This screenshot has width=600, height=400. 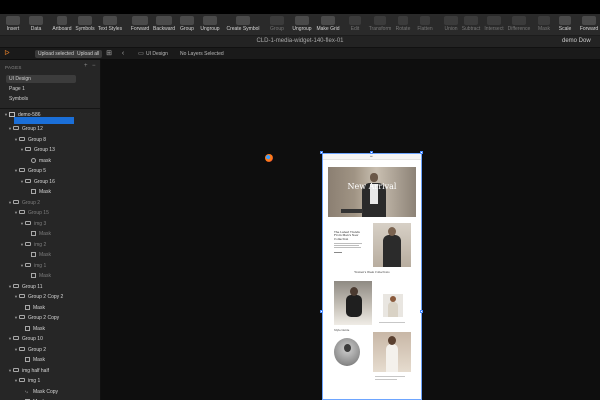 What do you see at coordinates (36, 25) in the screenshot?
I see `data-button: Data` at bounding box center [36, 25].